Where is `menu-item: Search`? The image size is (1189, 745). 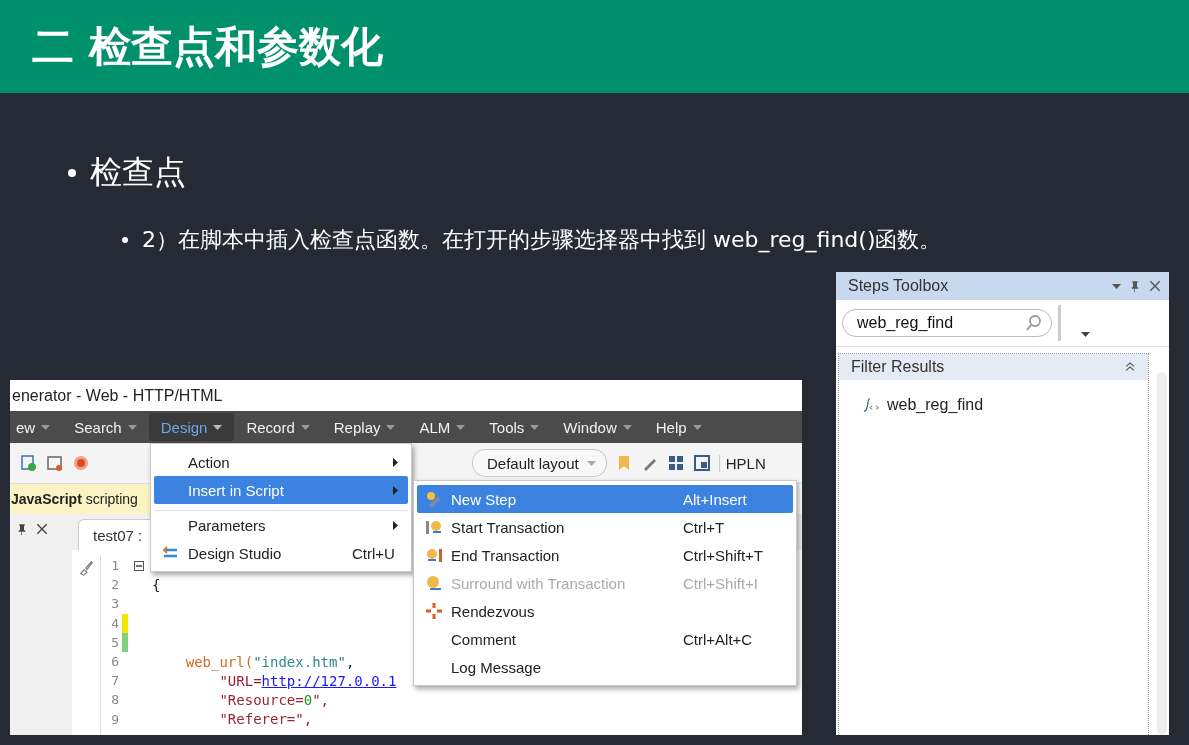
menu-item: Search is located at coordinates (105, 427).